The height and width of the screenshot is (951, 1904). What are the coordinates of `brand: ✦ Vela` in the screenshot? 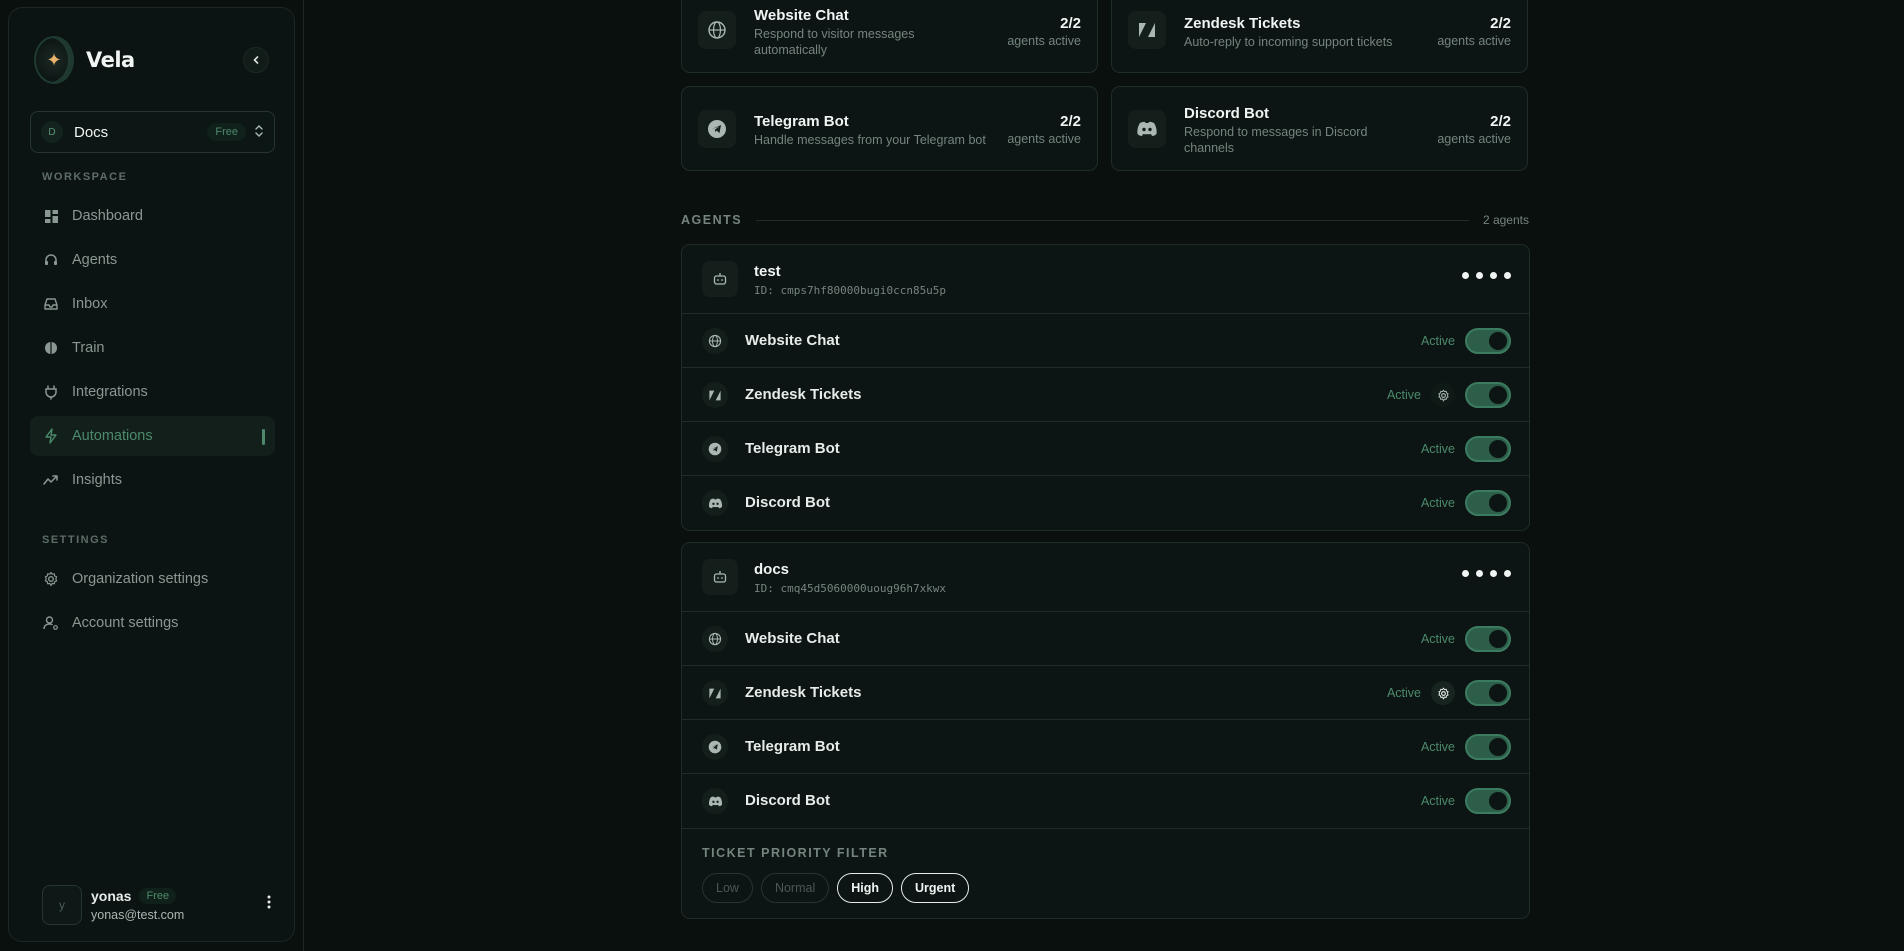 It's located at (84, 60).